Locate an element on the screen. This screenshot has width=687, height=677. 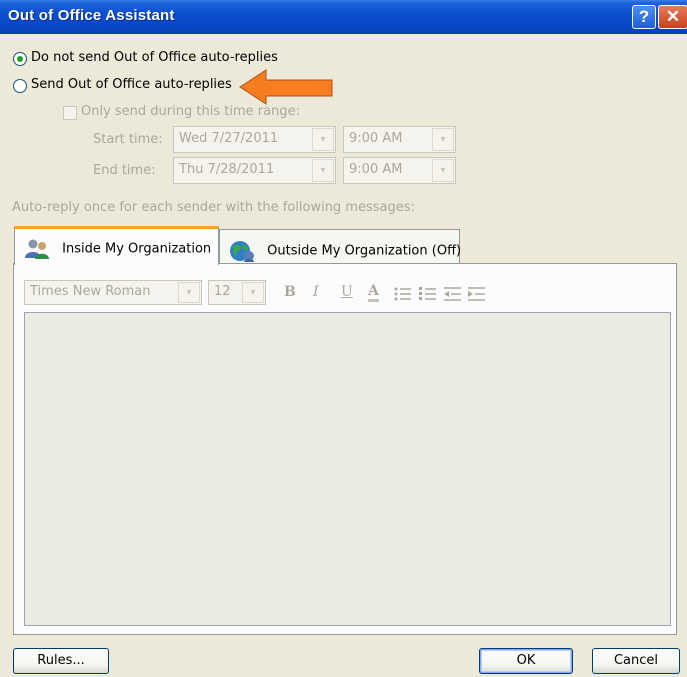
numbered-list-icon is located at coordinates (428, 294).